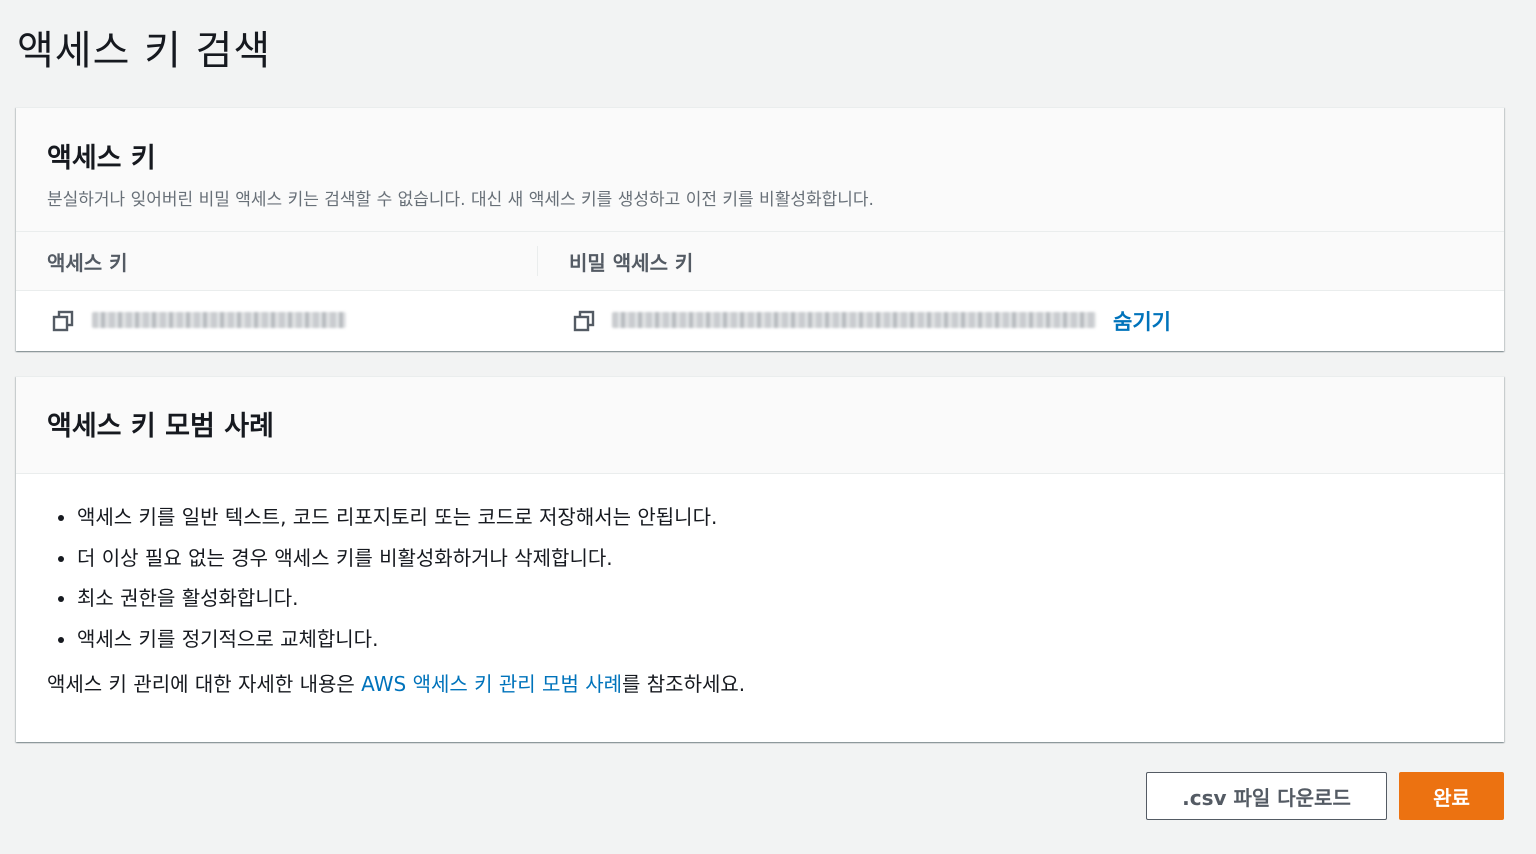  I want to click on column-header-access-key: 액세스 키, so click(87, 263).